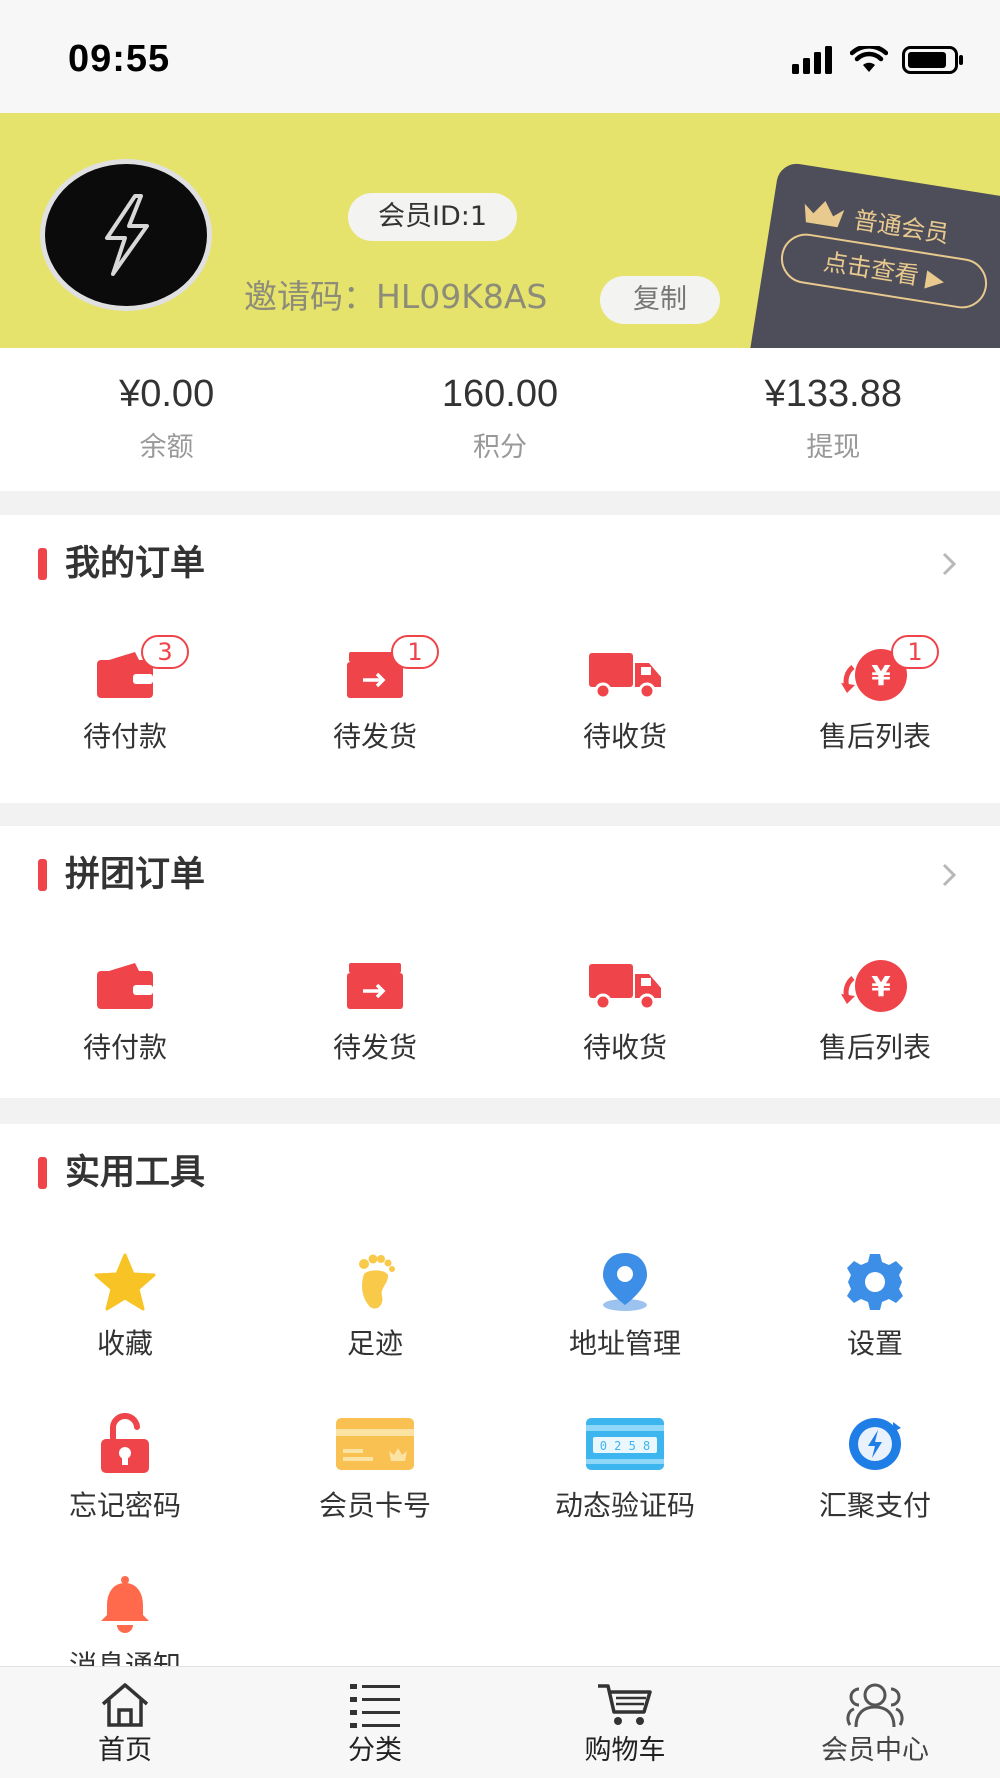 The width and height of the screenshot is (1000, 1778). I want to click on order-pending-payment: 3 待付款, so click(125, 696).